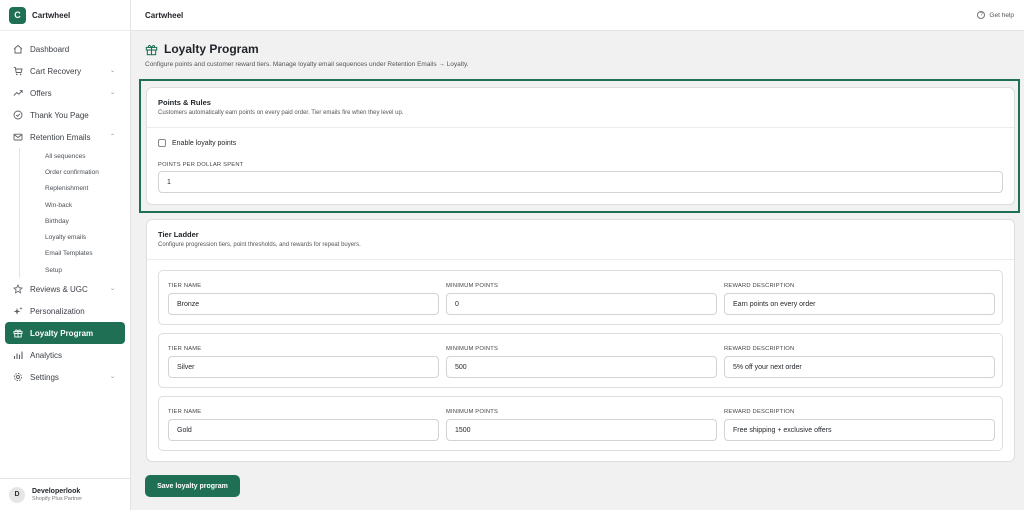  Describe the element at coordinates (577, 15) in the screenshot. I see `topbar: Cartwheel ? Get help` at that location.